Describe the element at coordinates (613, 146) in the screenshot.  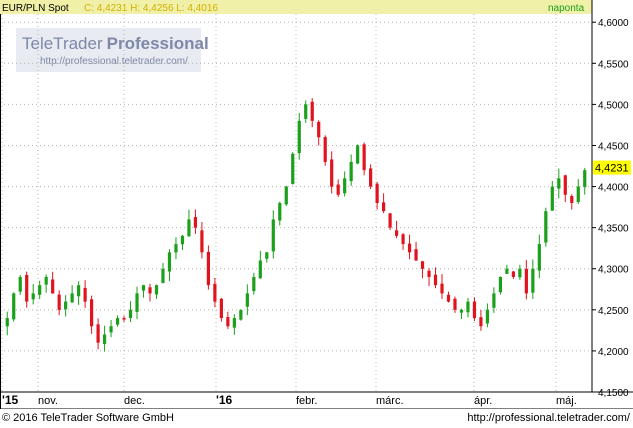
I see `y-tick-label: 4,4500` at that location.